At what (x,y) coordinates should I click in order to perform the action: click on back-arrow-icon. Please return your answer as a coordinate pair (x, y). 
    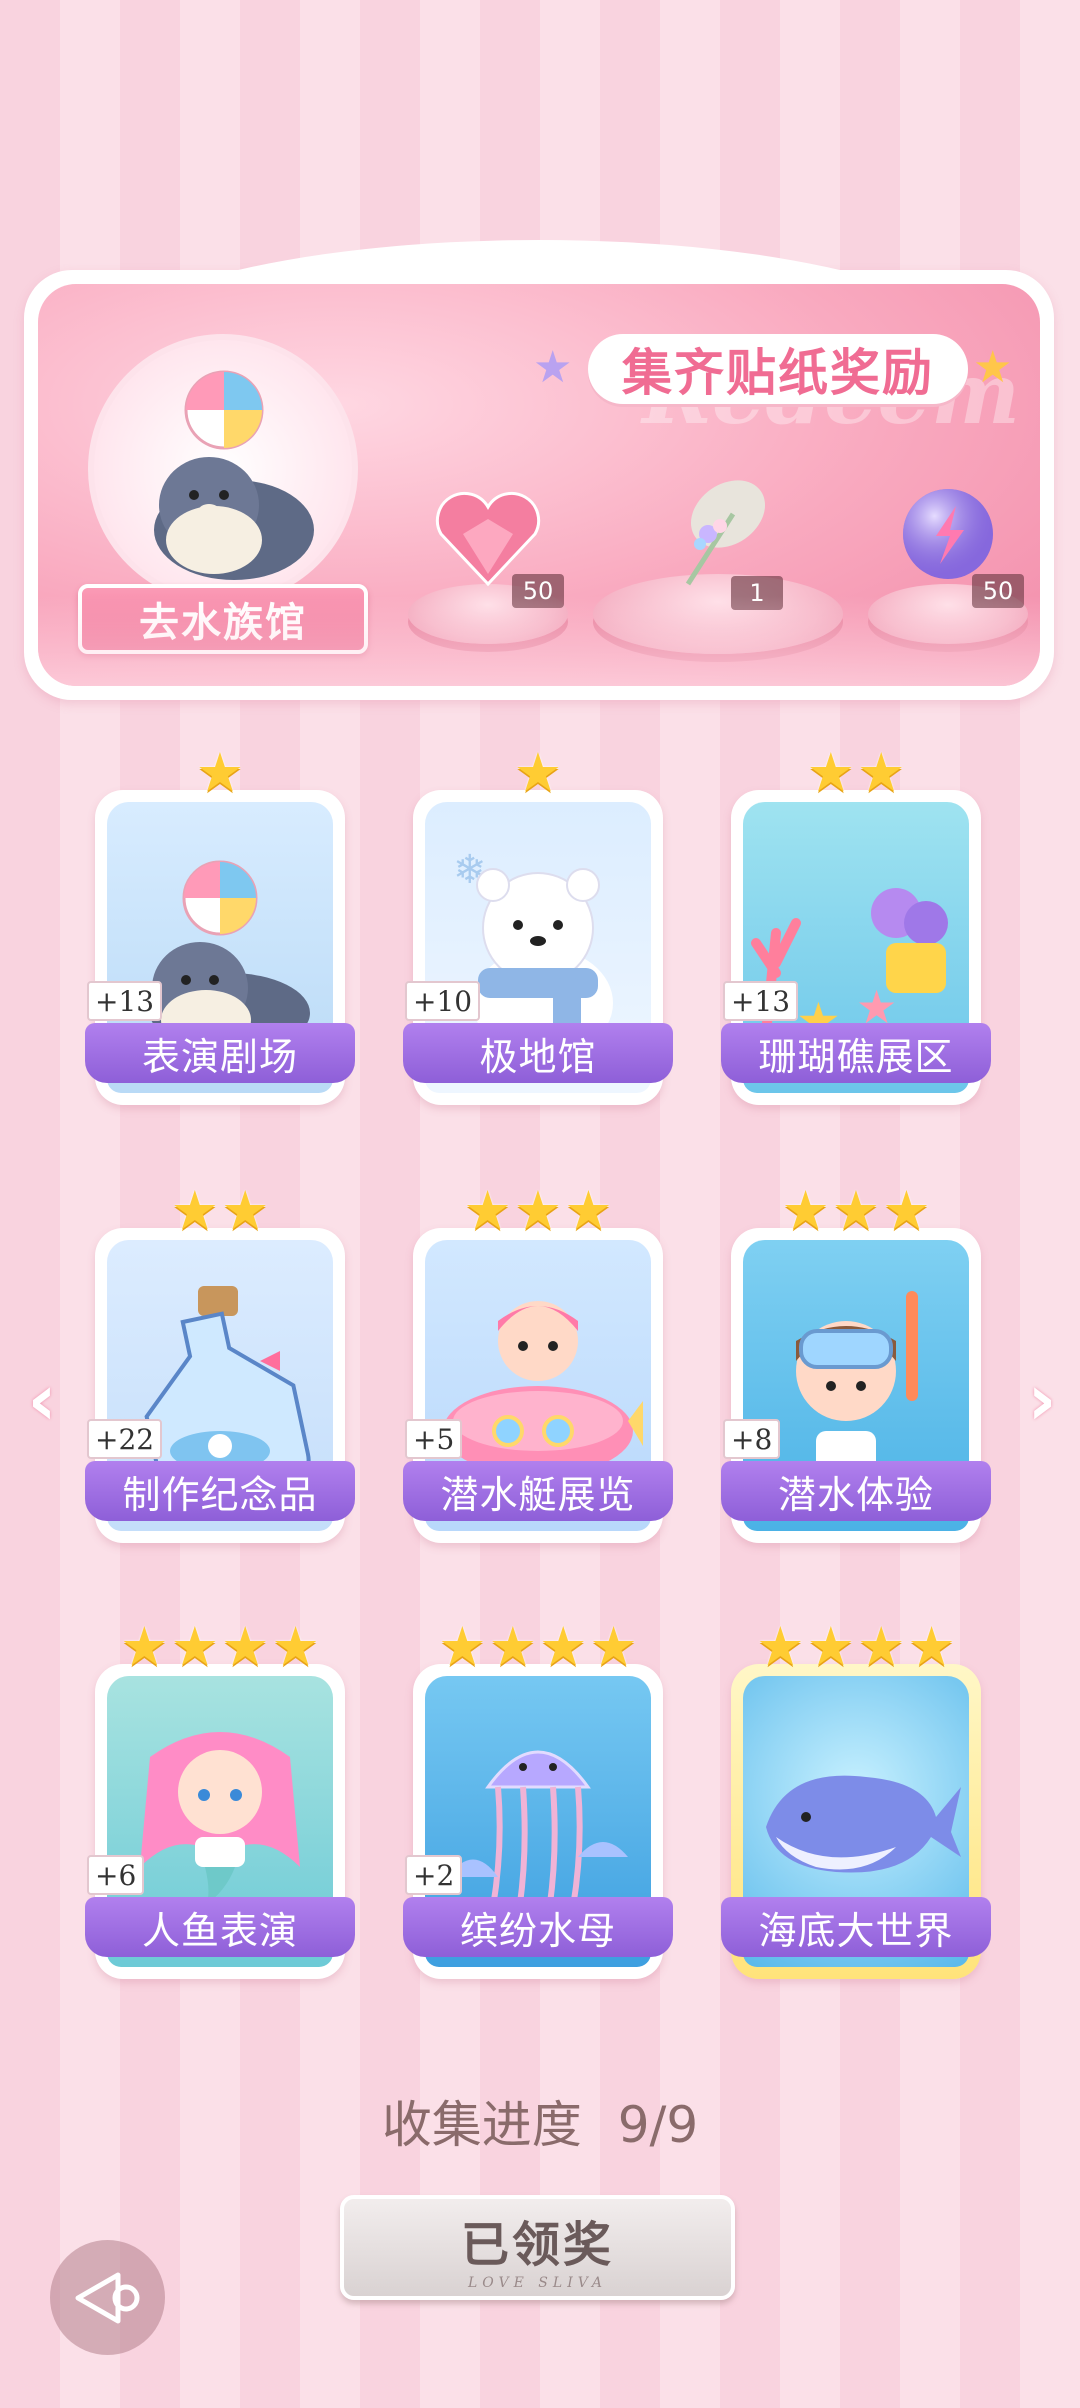
    Looking at the image, I should click on (107, 2297).